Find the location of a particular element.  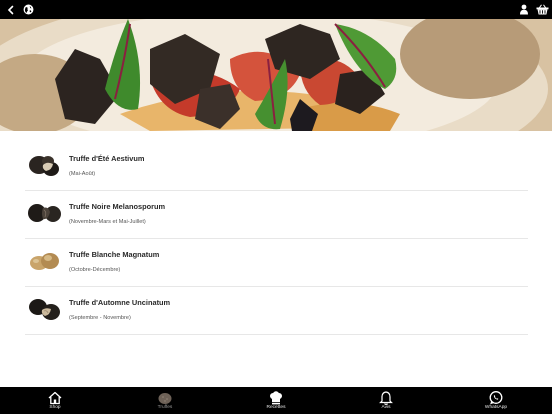

truffle-season: (Octobre-Décembre) is located at coordinates (95, 270).